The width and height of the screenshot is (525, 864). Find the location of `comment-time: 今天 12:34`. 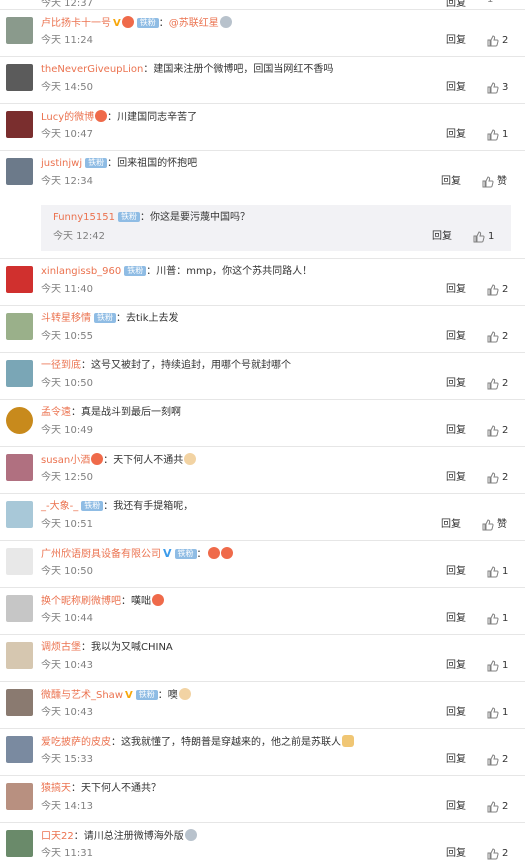

comment-time: 今天 12:34 is located at coordinates (67, 181).